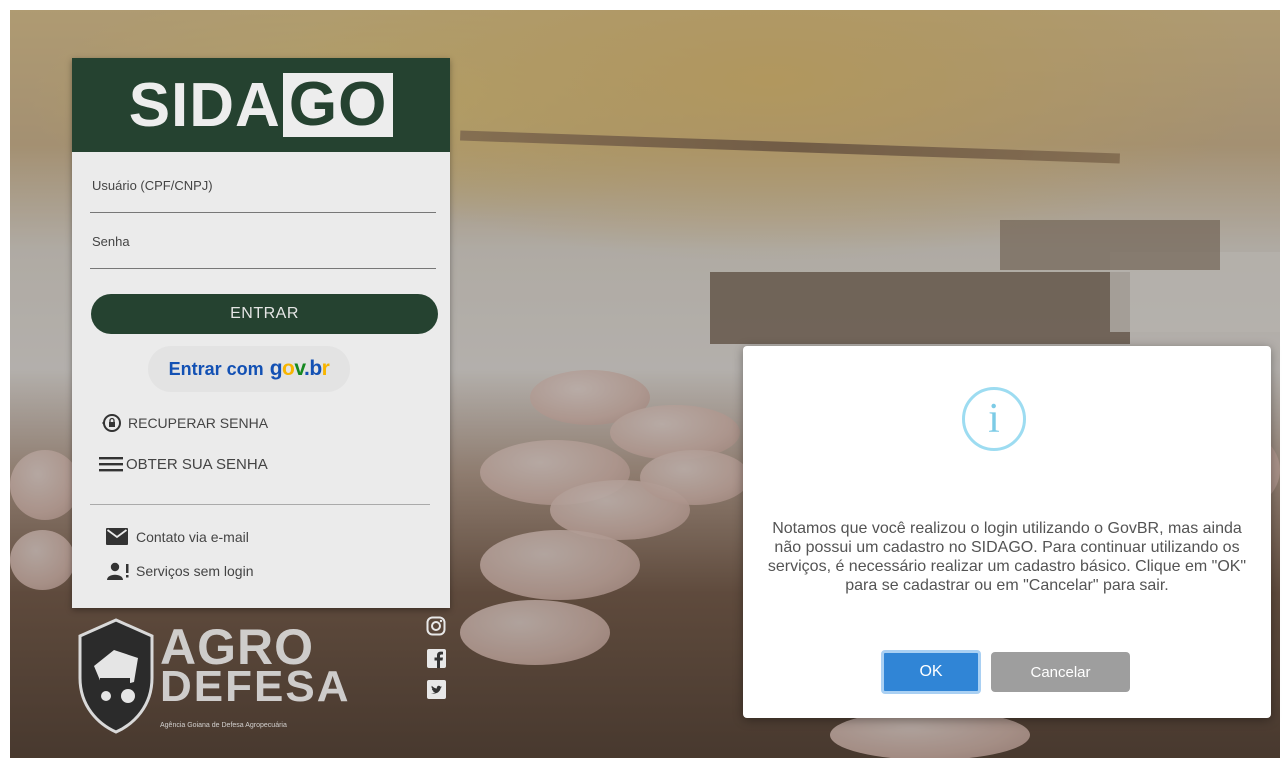  Describe the element at coordinates (338, 105) in the screenshot. I see `logo-boxed-part: GO` at that location.